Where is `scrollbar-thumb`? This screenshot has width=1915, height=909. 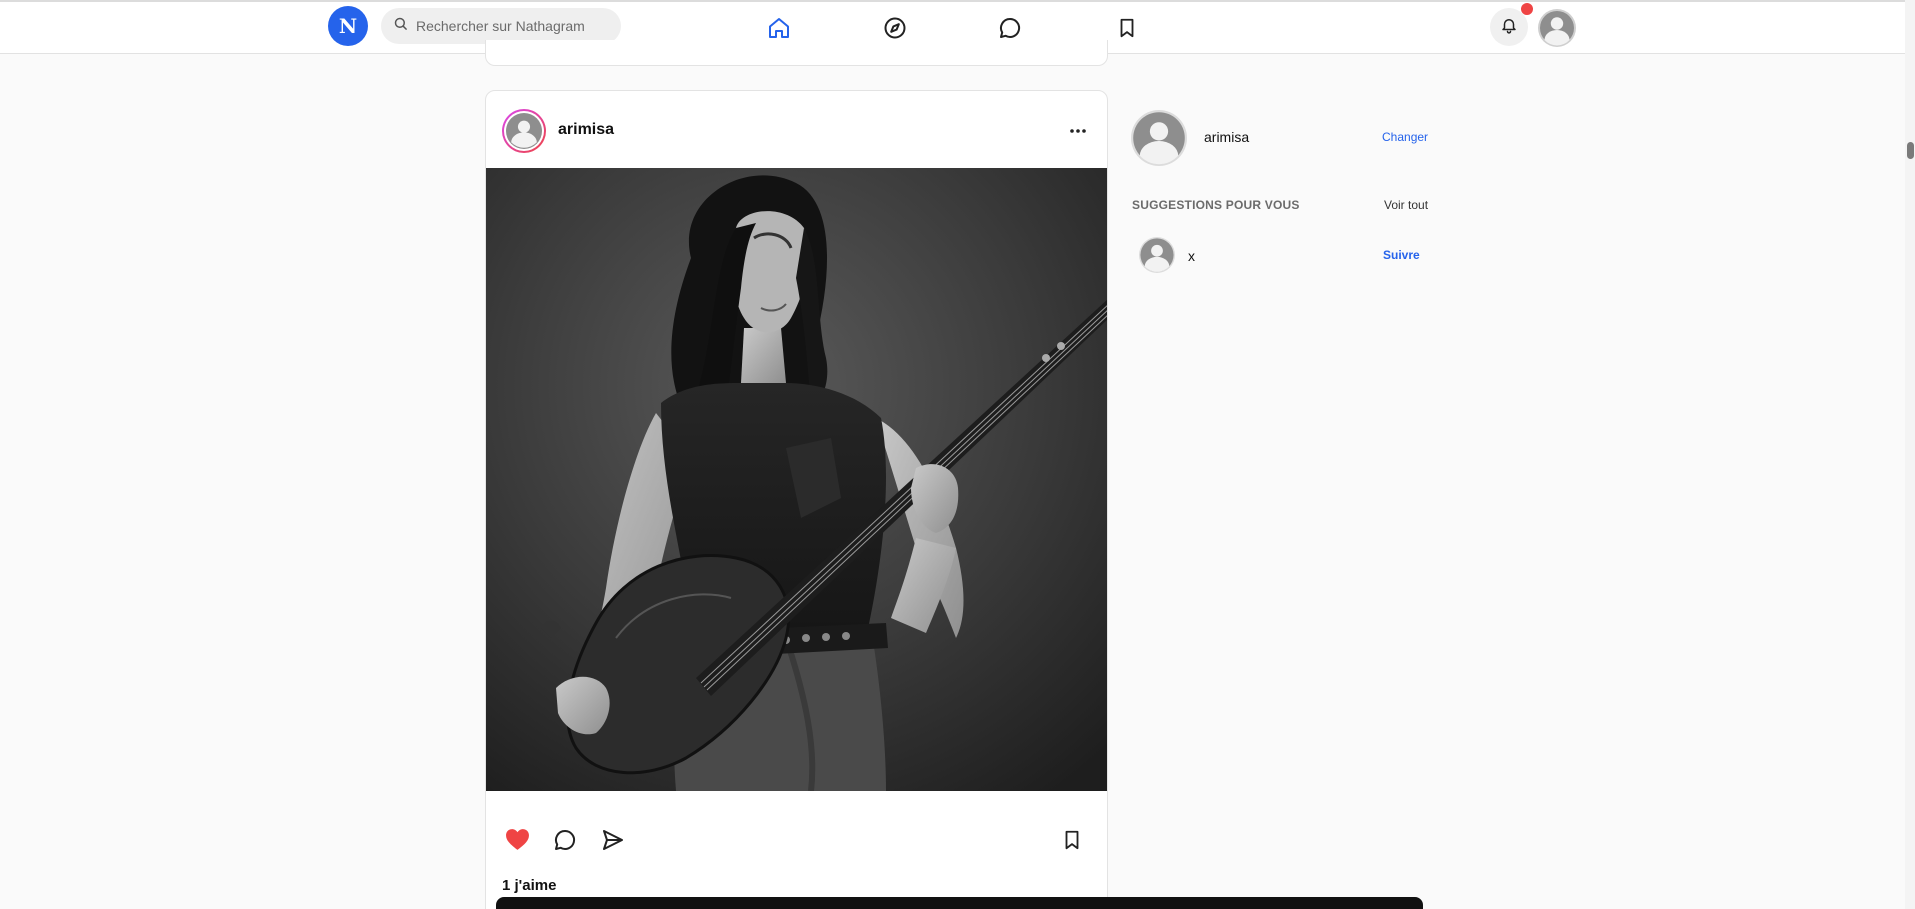 scrollbar-thumb is located at coordinates (1910, 150).